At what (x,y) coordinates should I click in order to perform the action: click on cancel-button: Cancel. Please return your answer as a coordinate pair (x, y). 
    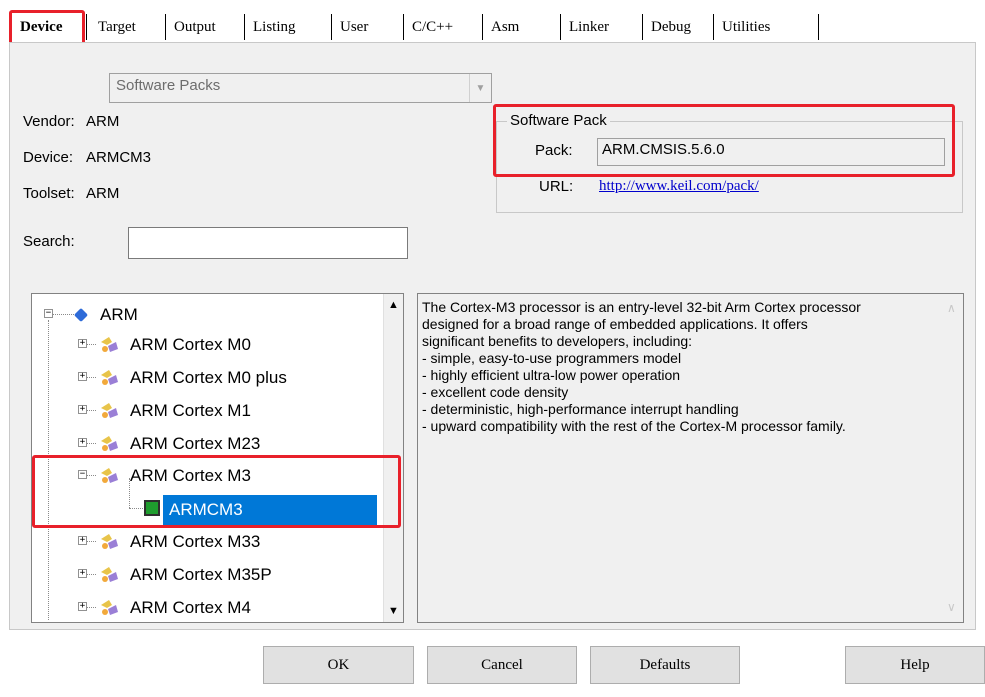
    Looking at the image, I should click on (502, 665).